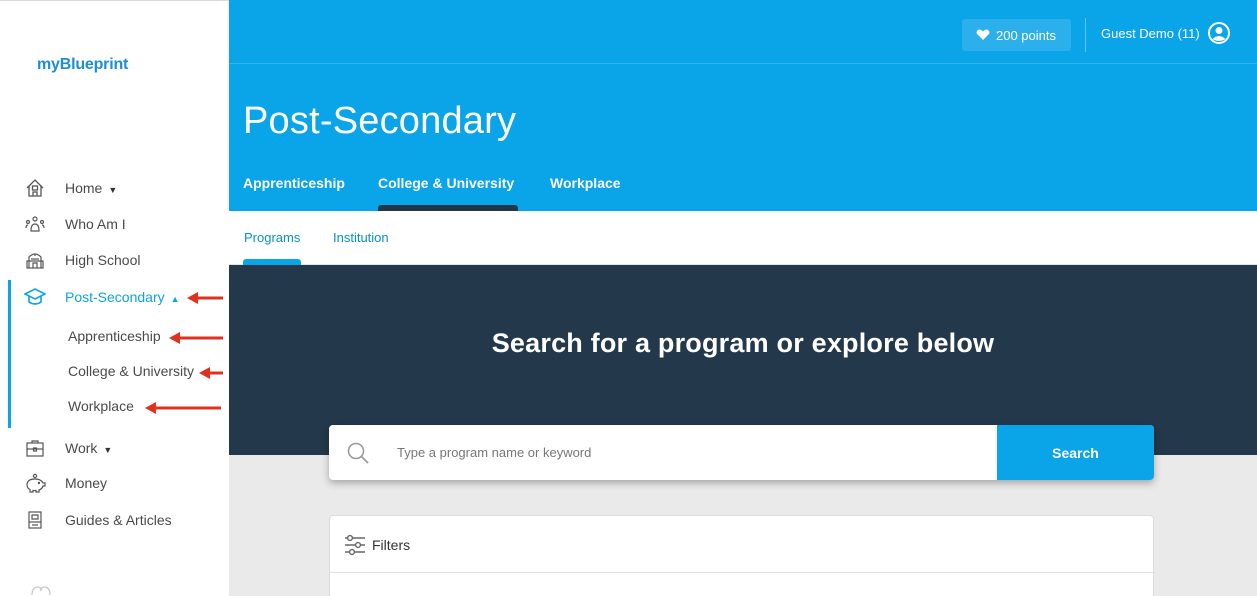 The height and width of the screenshot is (596, 1257). What do you see at coordinates (585, 183) in the screenshot?
I see `tab-workplace: Workplace` at bounding box center [585, 183].